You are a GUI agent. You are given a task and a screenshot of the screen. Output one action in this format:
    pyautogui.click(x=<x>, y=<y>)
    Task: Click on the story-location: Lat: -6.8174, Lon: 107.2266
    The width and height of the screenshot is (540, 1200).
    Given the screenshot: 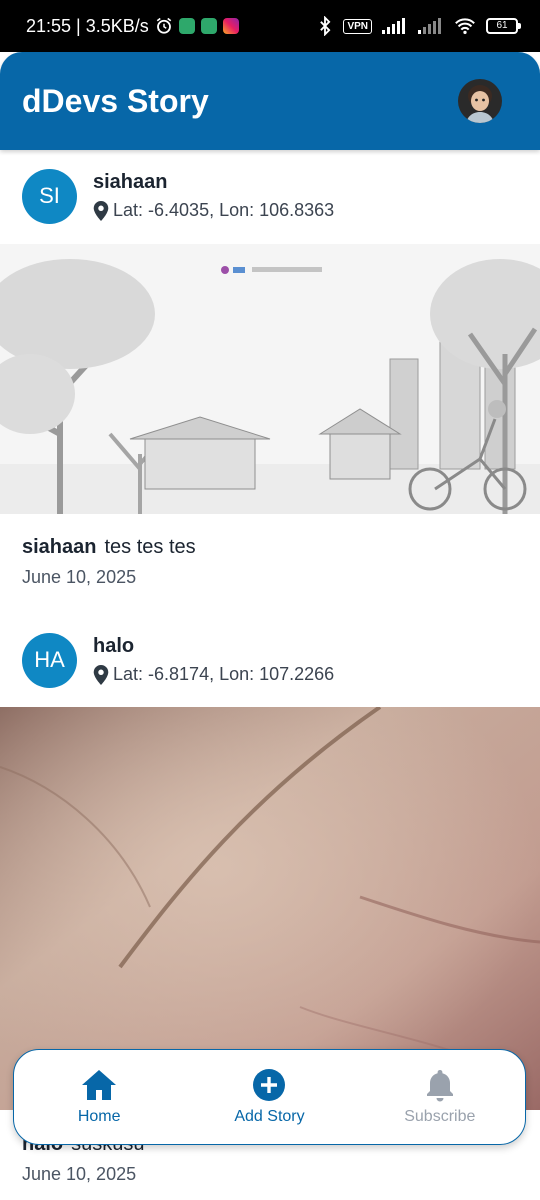 What is the action you would take?
    pyautogui.click(x=213, y=674)
    